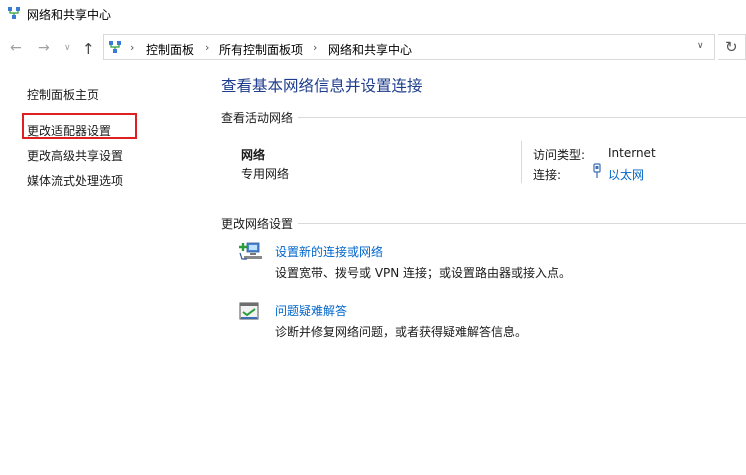 The height and width of the screenshot is (475, 746). What do you see at coordinates (257, 118) in the screenshot?
I see `active-networks-header: 查看活动网络` at bounding box center [257, 118].